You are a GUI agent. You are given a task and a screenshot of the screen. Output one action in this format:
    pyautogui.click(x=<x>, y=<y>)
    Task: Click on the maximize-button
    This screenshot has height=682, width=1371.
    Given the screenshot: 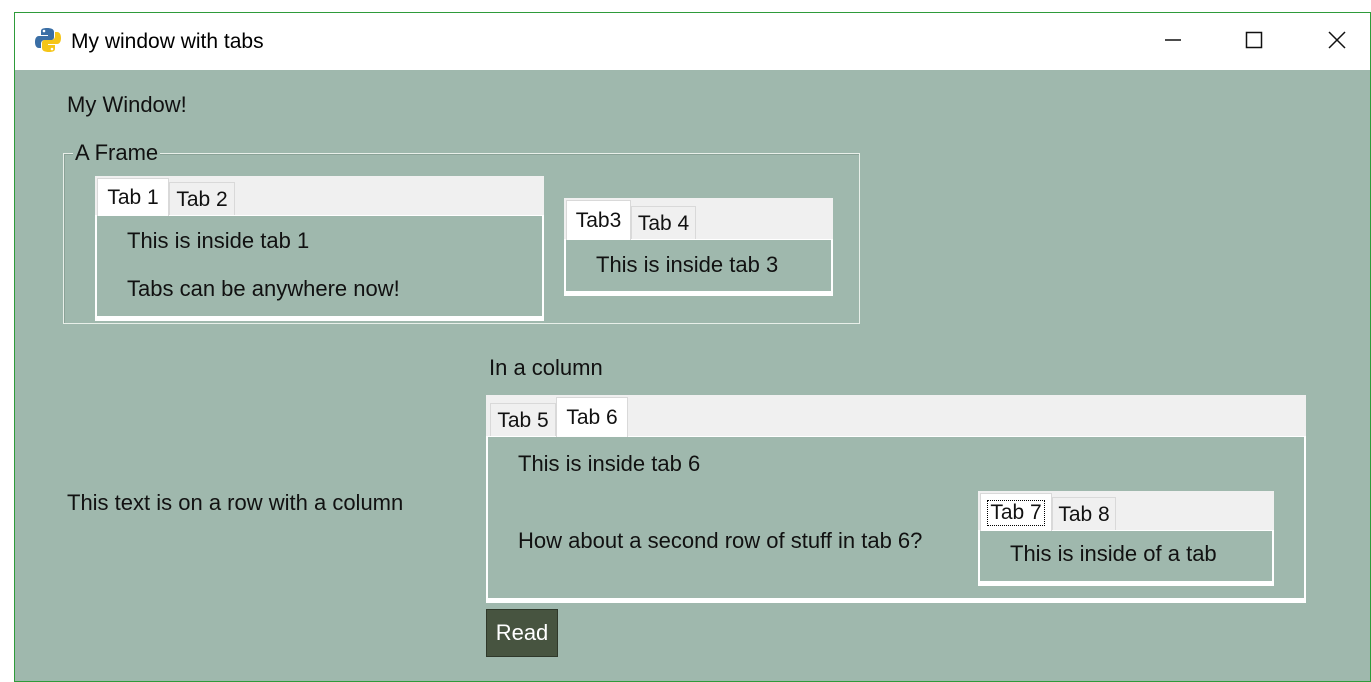 What is the action you would take?
    pyautogui.click(x=1254, y=40)
    